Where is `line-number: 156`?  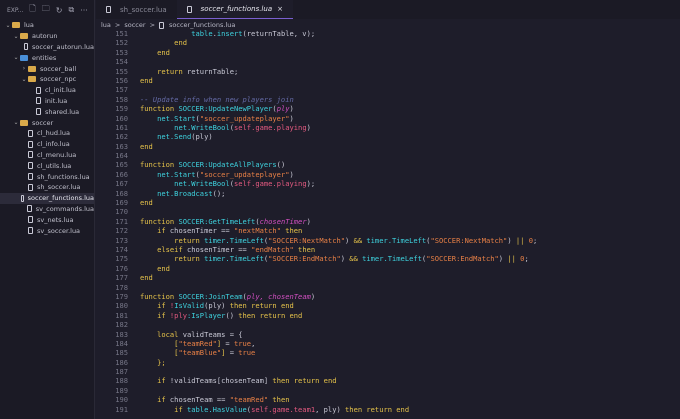
line-number: 156 is located at coordinates (121, 80).